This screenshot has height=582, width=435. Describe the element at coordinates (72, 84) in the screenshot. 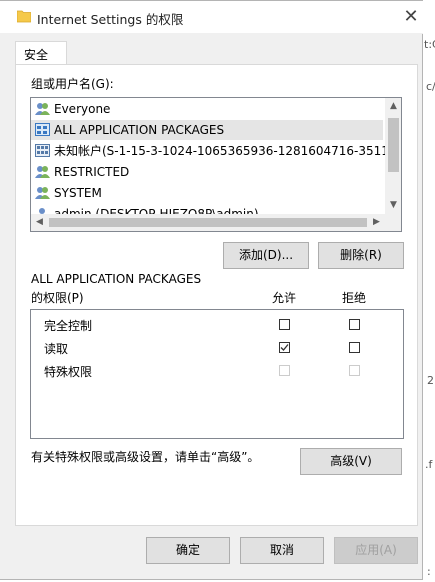

I see `group-list-label: 组或用户名(G):` at that location.